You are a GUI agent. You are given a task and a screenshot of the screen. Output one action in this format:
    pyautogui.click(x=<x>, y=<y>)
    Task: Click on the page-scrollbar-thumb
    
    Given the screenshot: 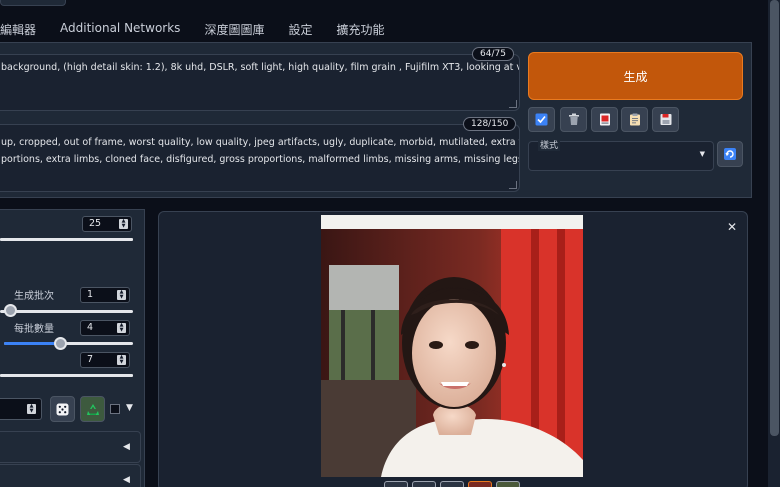 What is the action you would take?
    pyautogui.click(x=774, y=218)
    